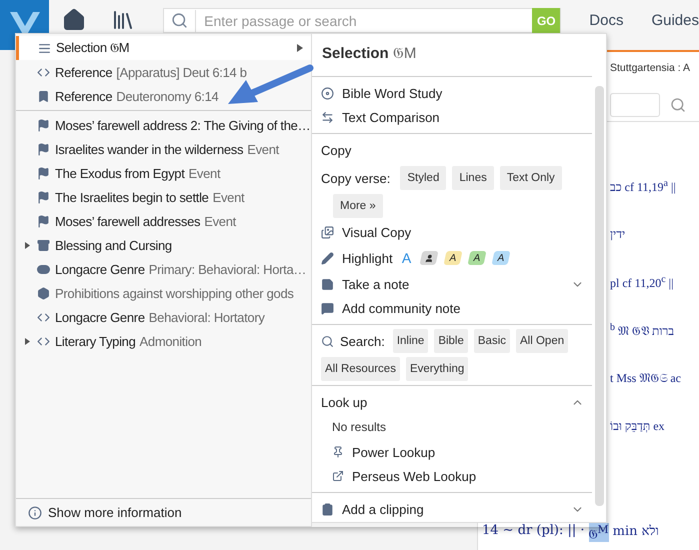 This screenshot has width=699, height=550. What do you see at coordinates (360, 369) in the screenshot?
I see `search-scope-button: All Resources` at bounding box center [360, 369].